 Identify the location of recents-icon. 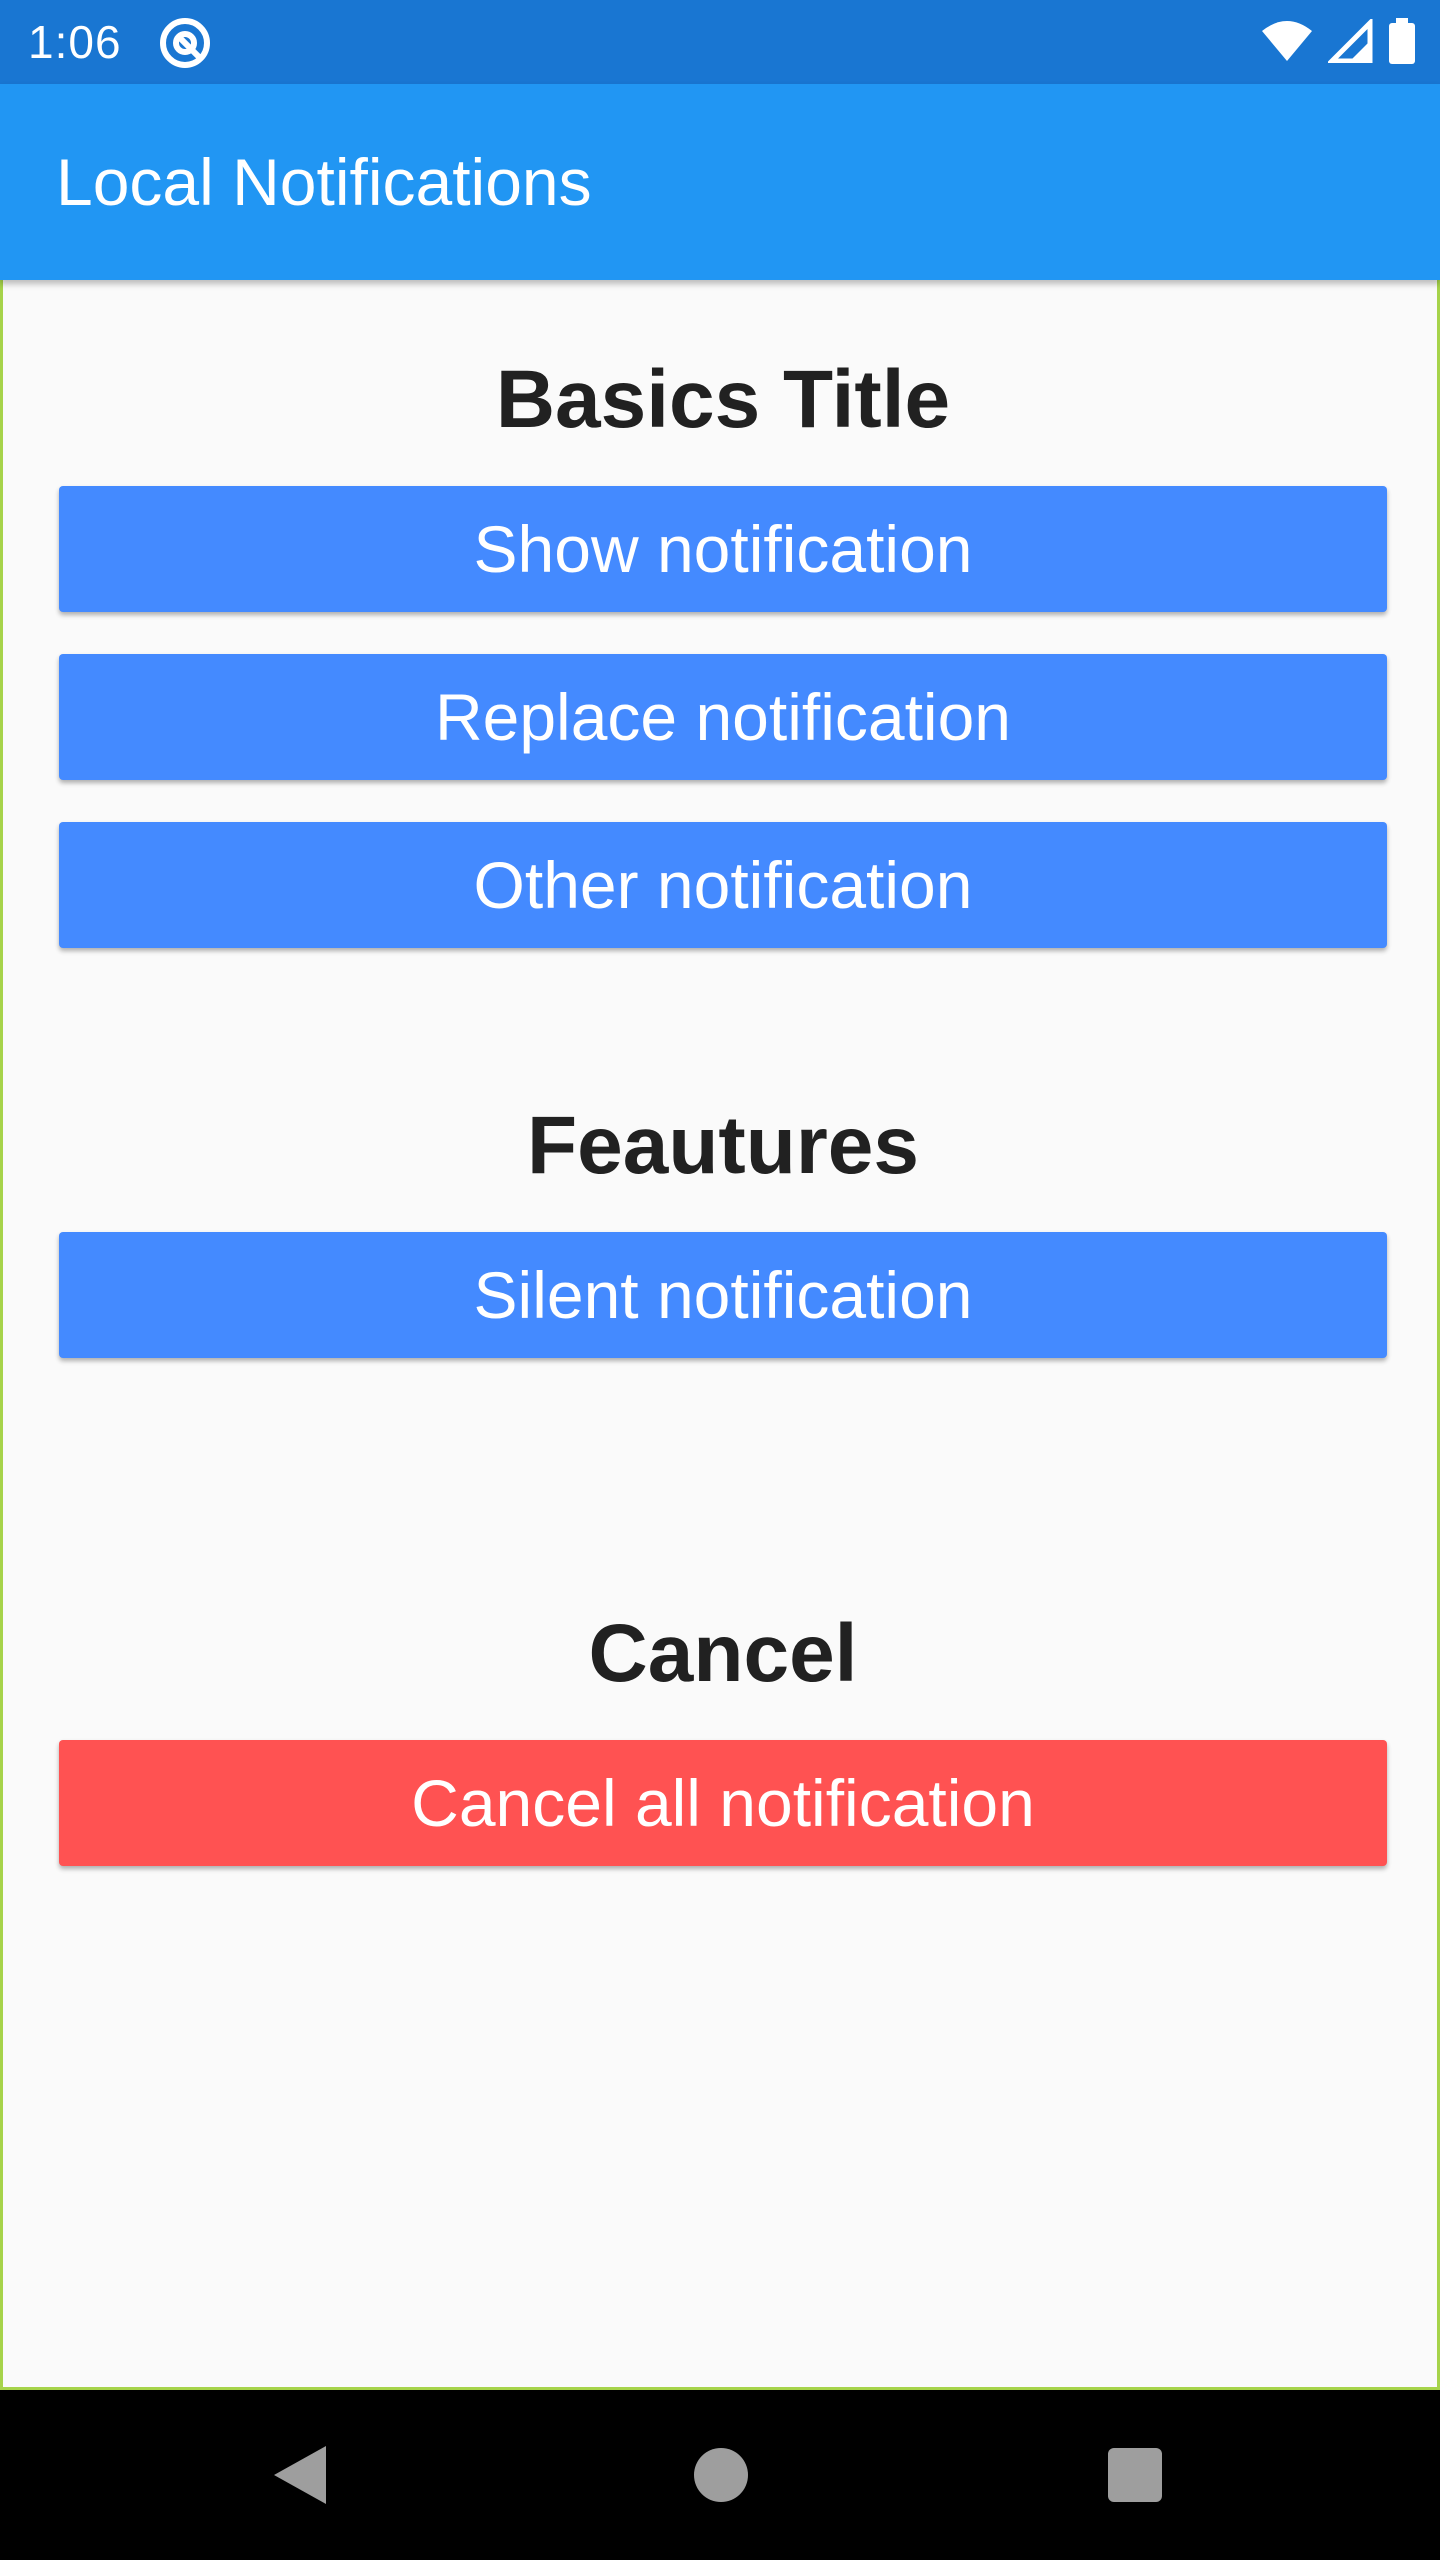
(1135, 2475).